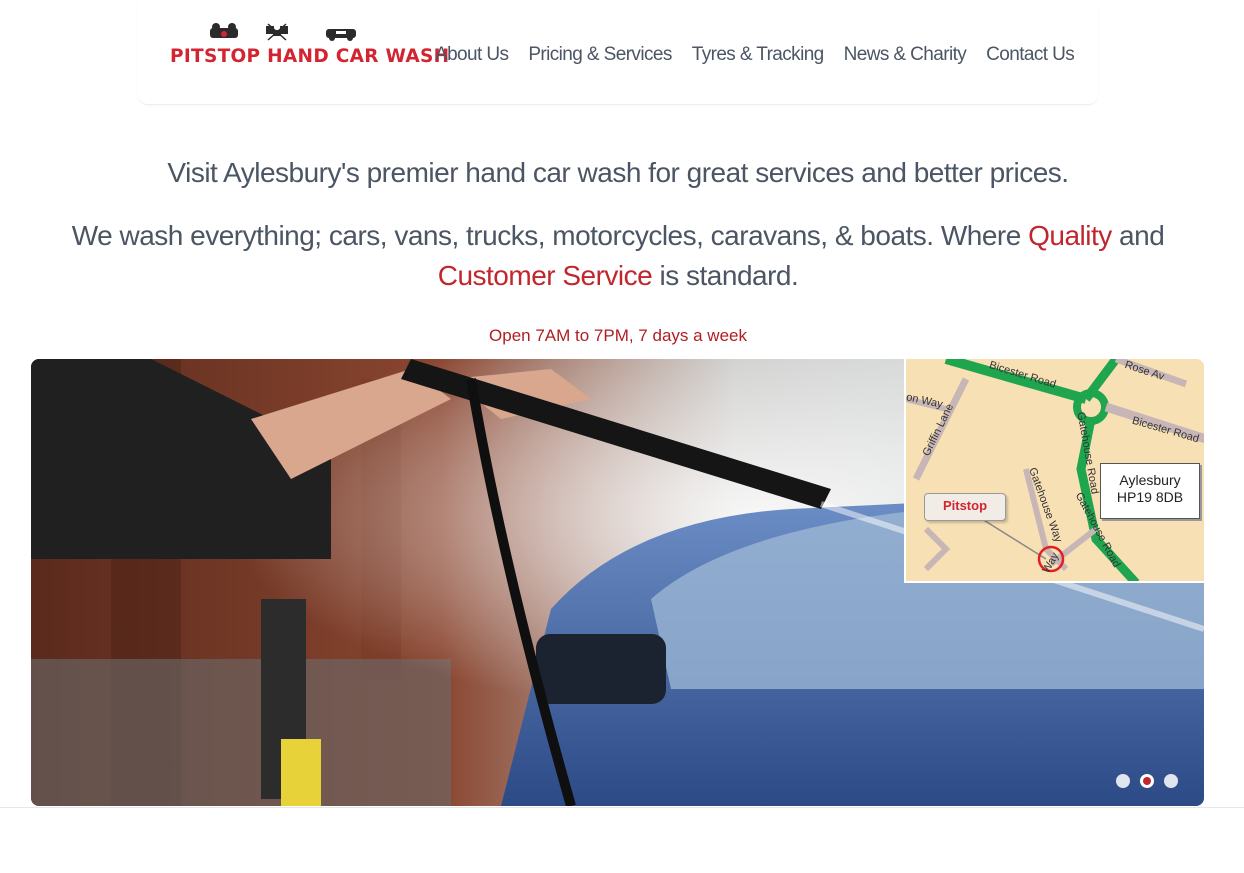 Image resolution: width=1244 pixels, height=873 pixels. What do you see at coordinates (1030, 55) in the screenshot?
I see `nav-contact-us: Contact Us` at bounding box center [1030, 55].